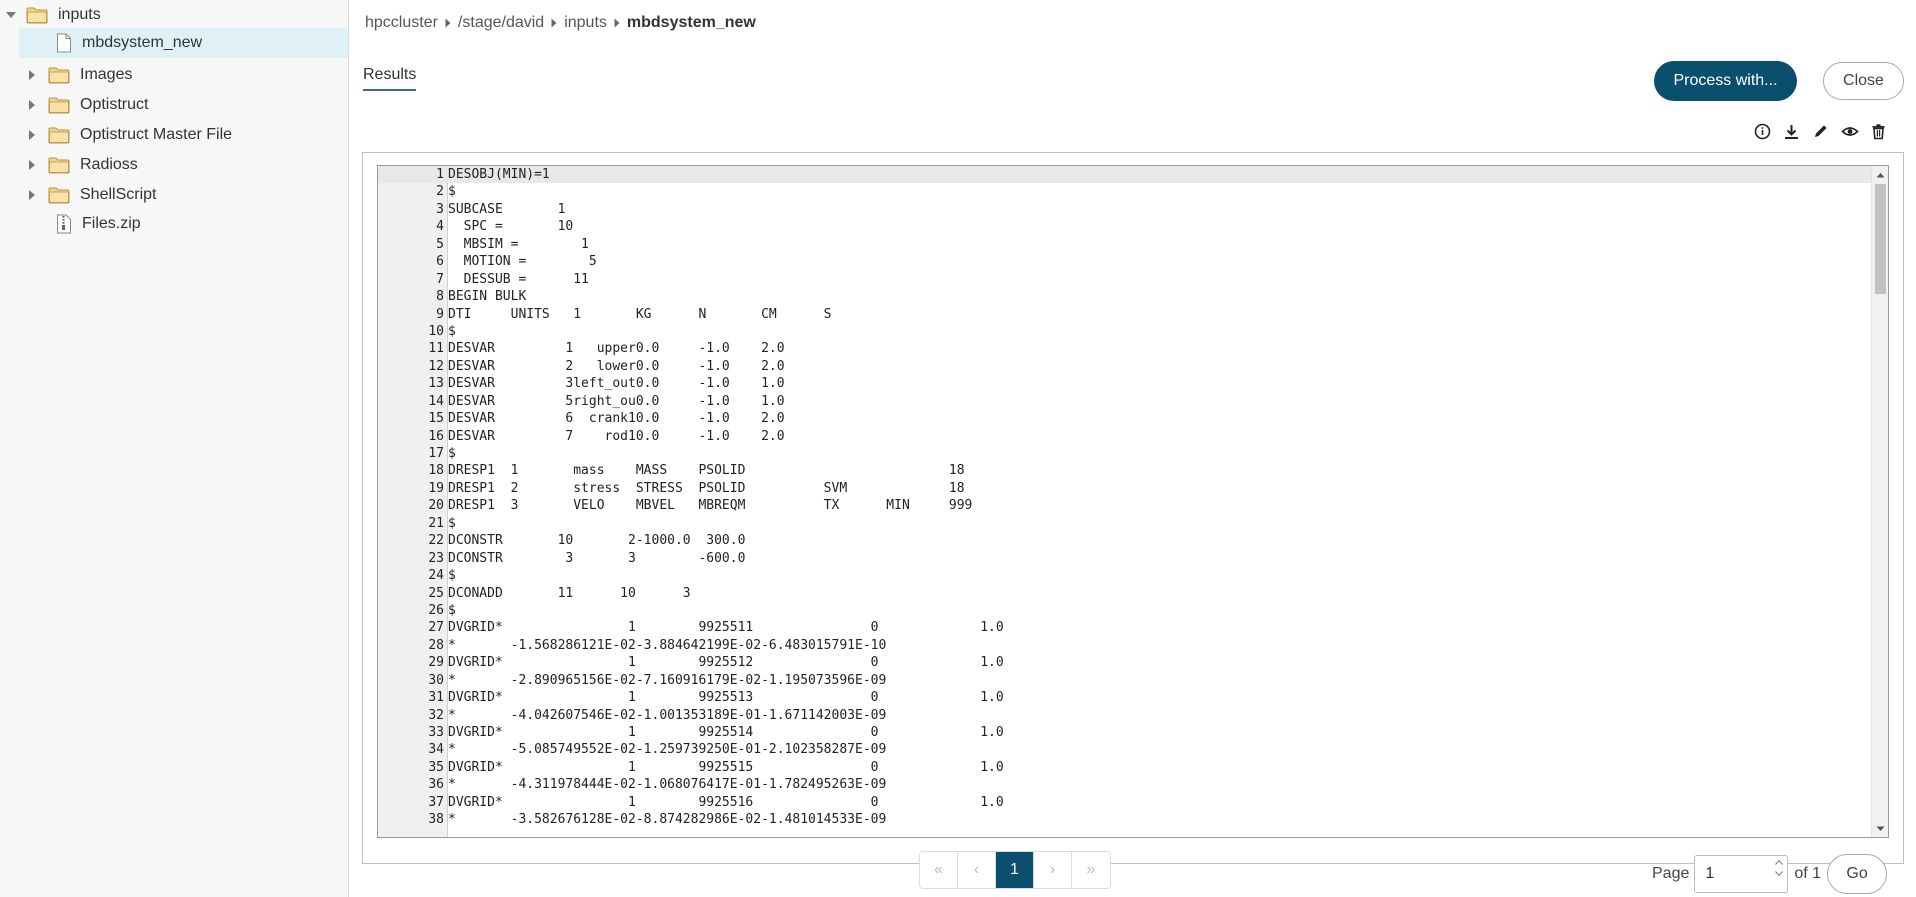  I want to click on code-line: 14 DESVAR 5right_ou0.0 -1.0 1.0, so click(1125, 401).